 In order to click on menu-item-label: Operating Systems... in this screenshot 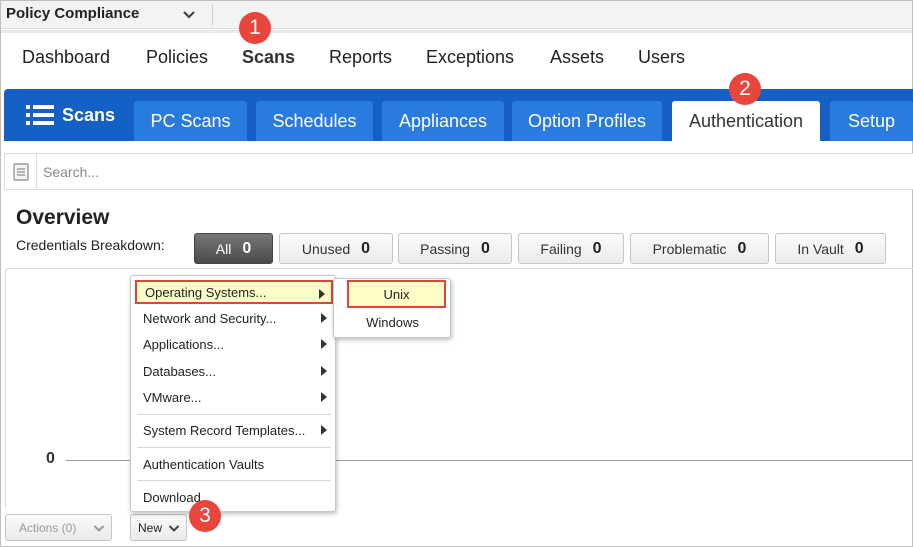, I will do `click(206, 292)`.